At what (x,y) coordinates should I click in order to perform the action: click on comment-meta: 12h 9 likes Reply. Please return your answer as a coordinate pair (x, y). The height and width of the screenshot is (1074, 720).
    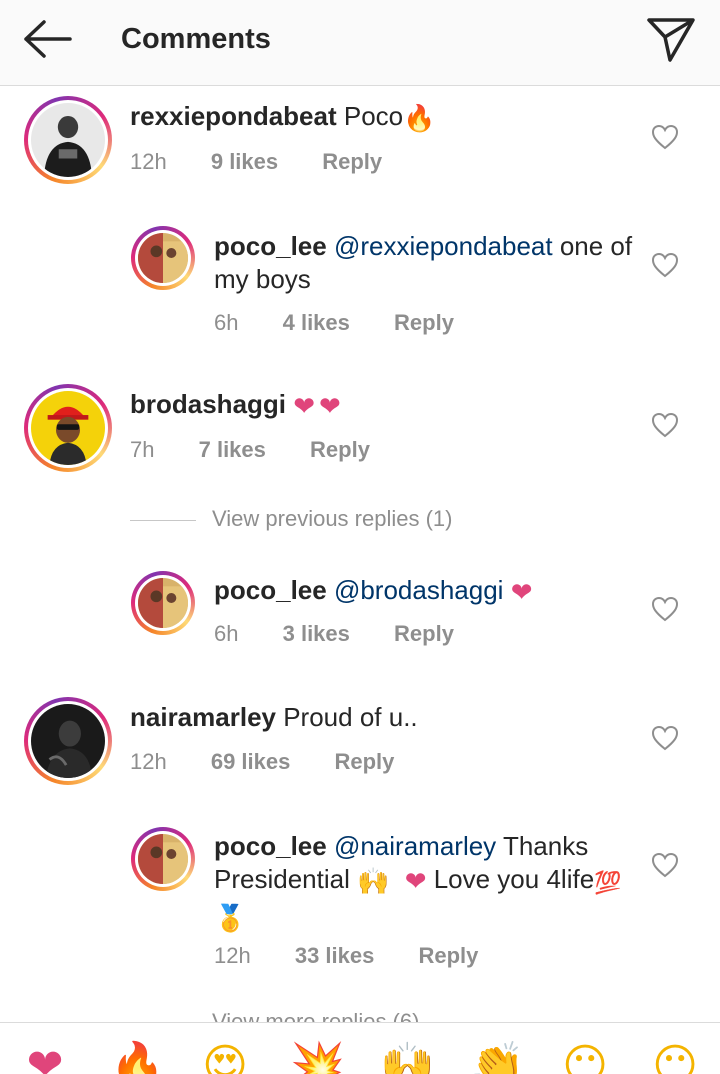
    Looking at the image, I should click on (256, 162).